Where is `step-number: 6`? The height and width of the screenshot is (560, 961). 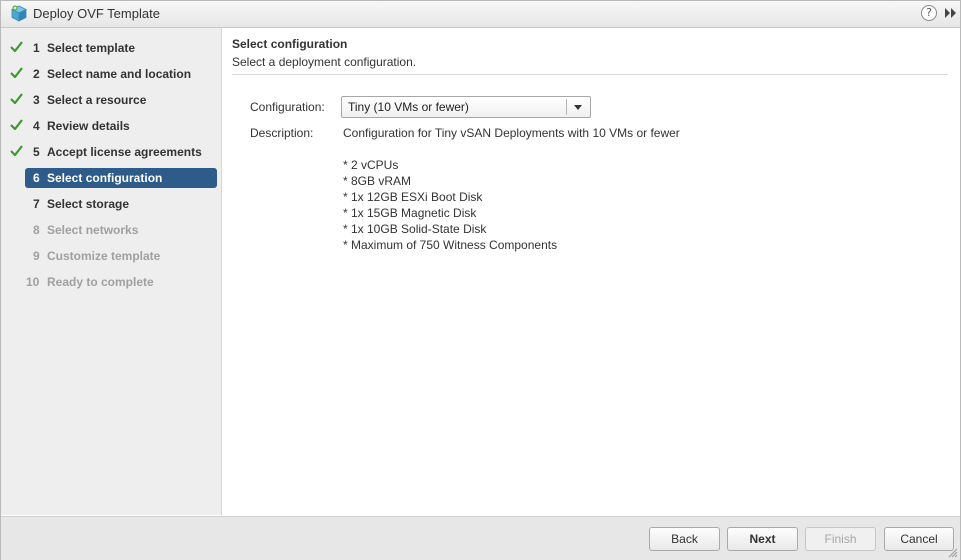 step-number: 6 is located at coordinates (36, 178).